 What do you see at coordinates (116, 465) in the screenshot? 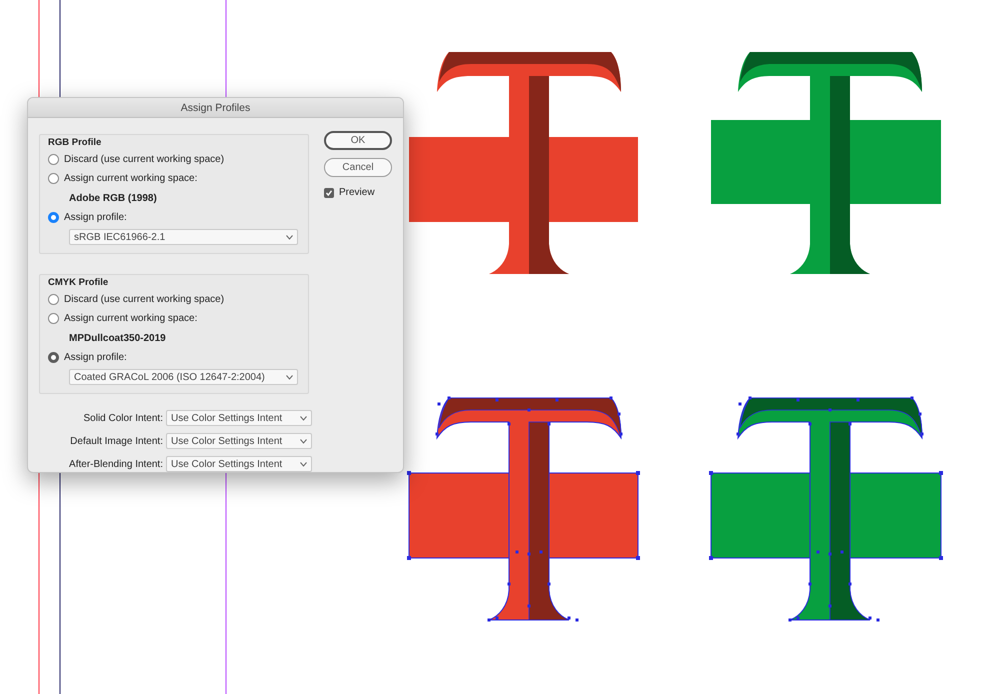
I see `intent-label: After-Blending Intent:` at bounding box center [116, 465].